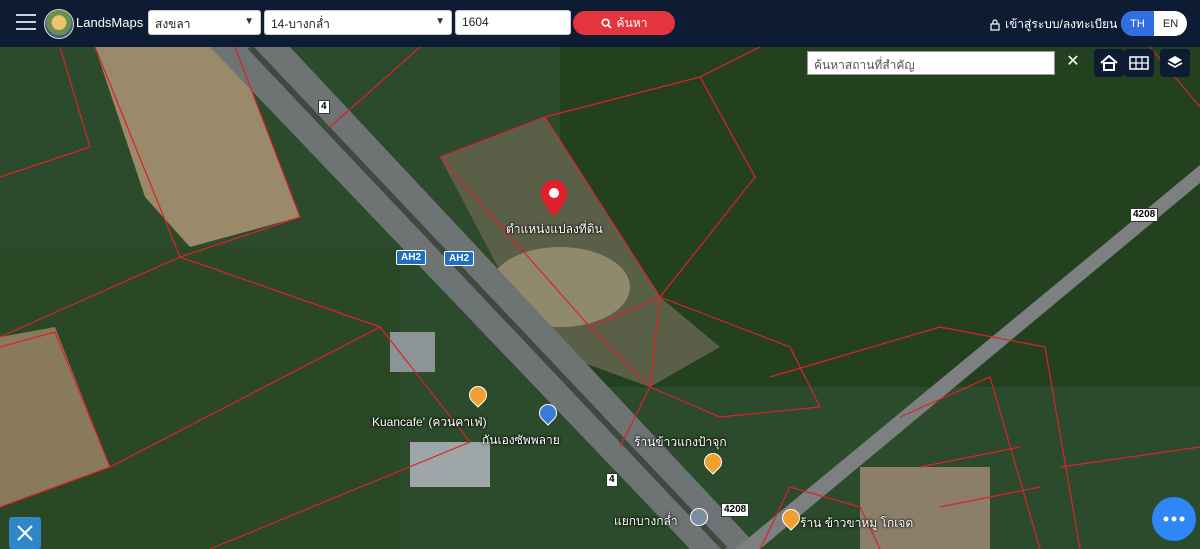 The image size is (1200, 549). I want to click on lock-icon, so click(995, 24).